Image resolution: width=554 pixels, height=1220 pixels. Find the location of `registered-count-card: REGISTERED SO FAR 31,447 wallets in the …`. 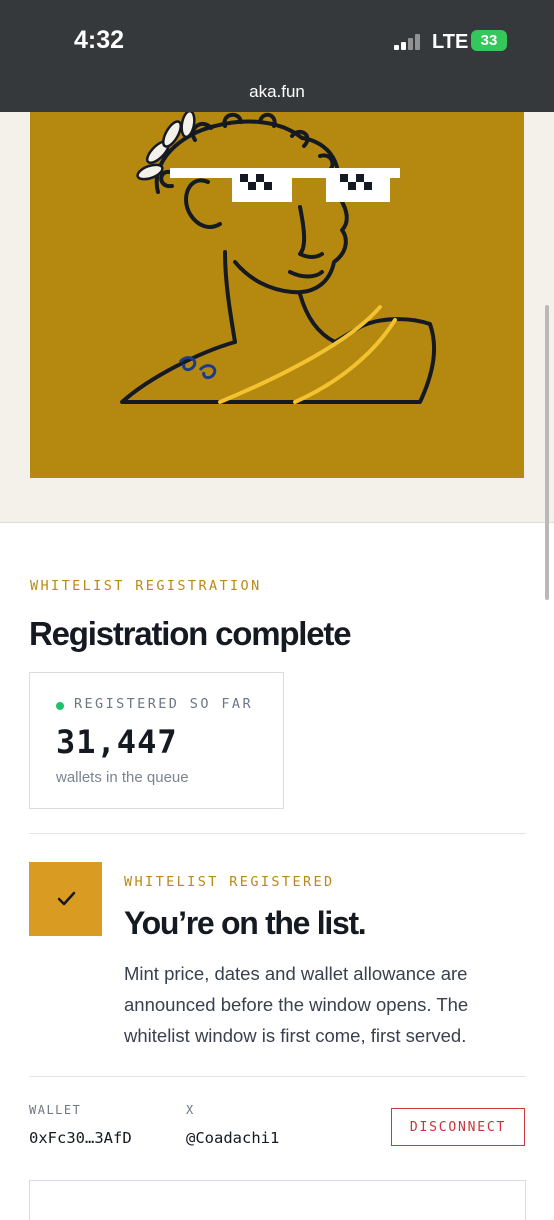

registered-count-card: REGISTERED SO FAR 31,447 wallets in the … is located at coordinates (156, 740).